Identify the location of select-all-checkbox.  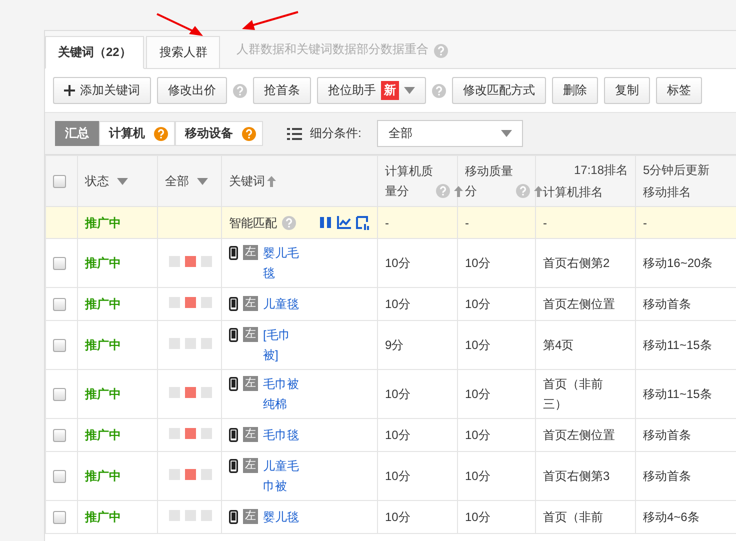
(59, 181).